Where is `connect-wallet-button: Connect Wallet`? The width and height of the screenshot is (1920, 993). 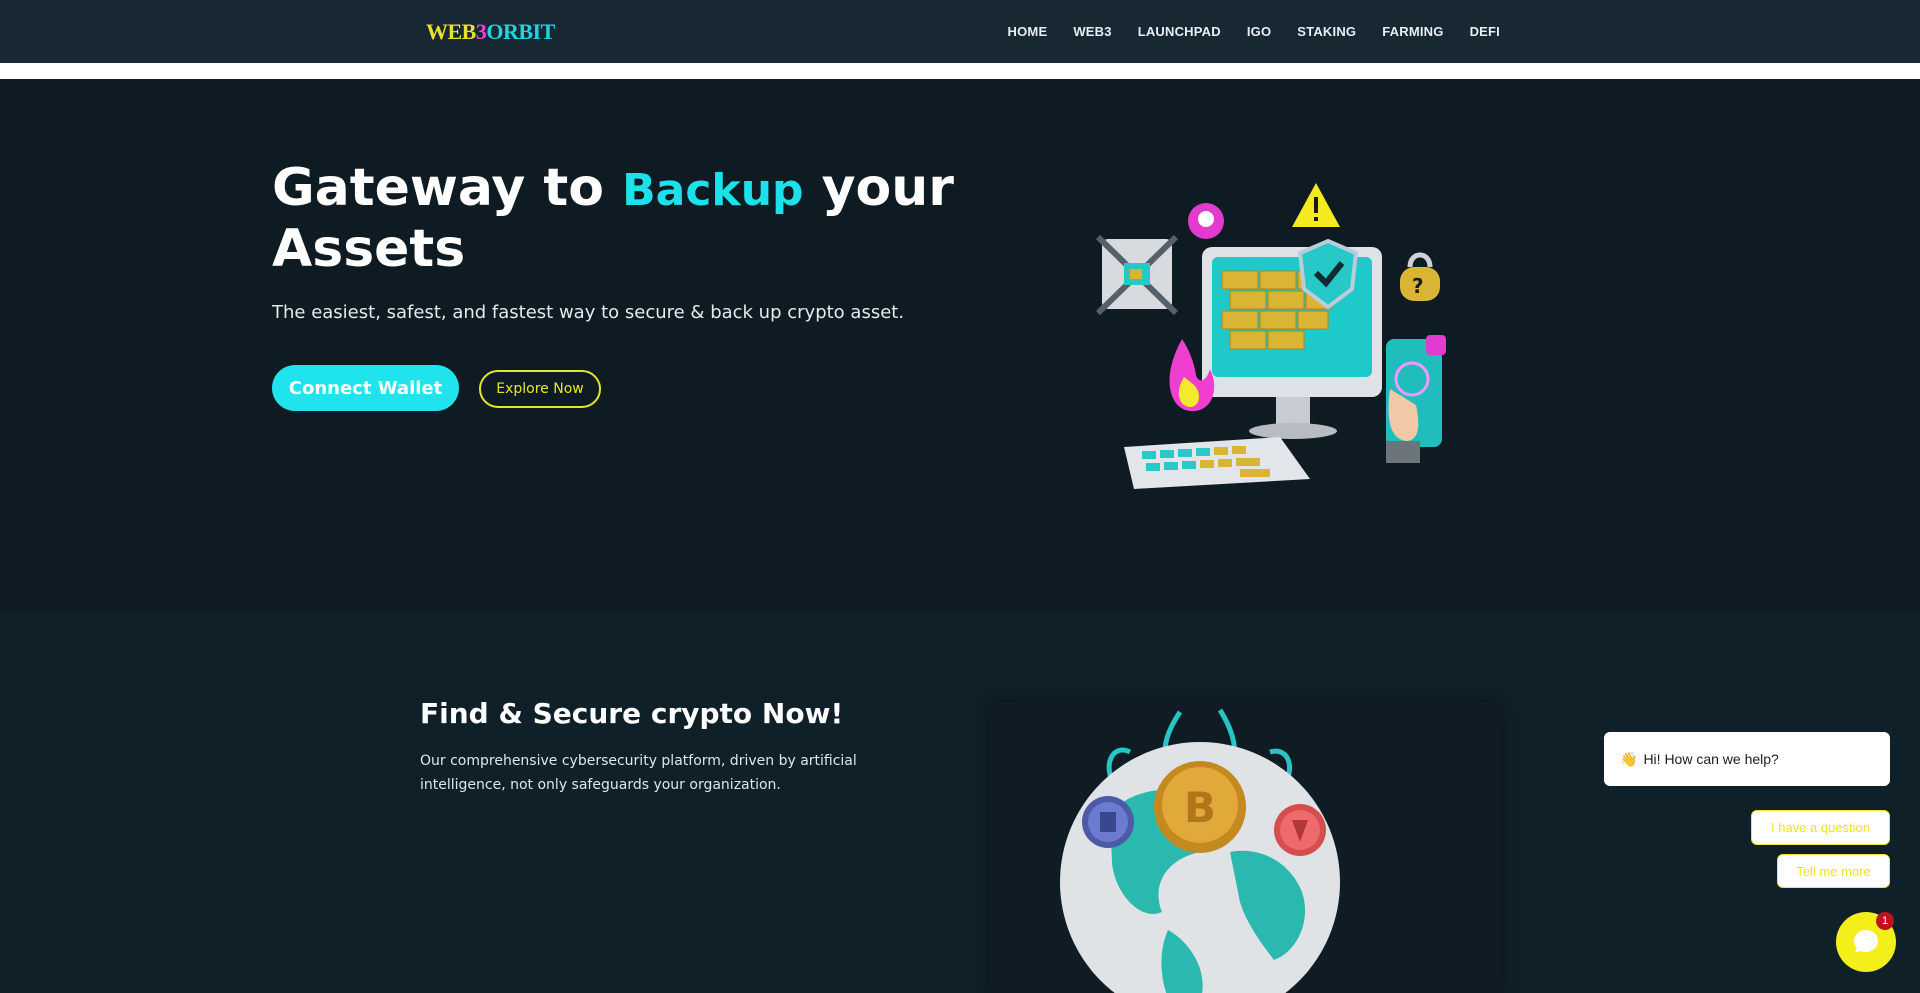 connect-wallet-button: Connect Wallet is located at coordinates (365, 388).